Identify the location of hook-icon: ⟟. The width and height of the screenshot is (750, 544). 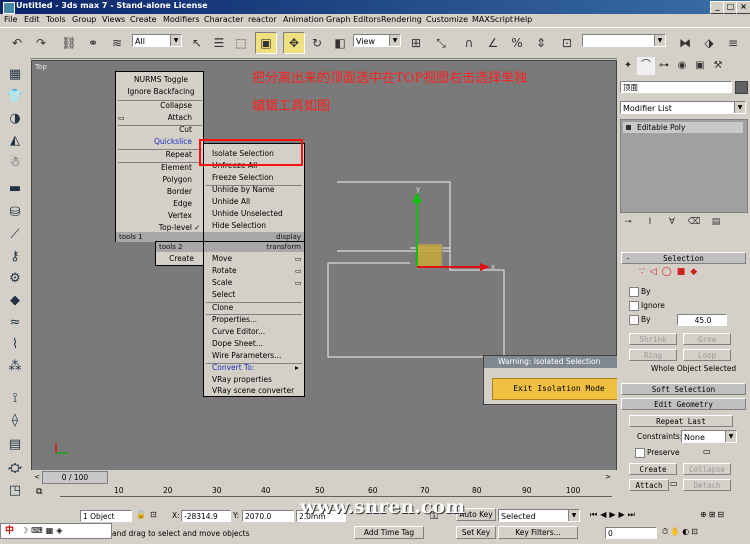
(15, 399).